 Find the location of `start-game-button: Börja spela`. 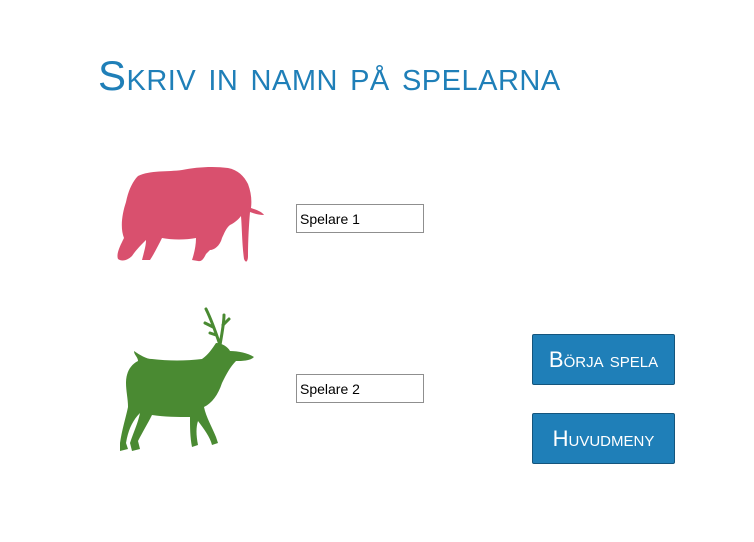

start-game-button: Börja spela is located at coordinates (603, 359).